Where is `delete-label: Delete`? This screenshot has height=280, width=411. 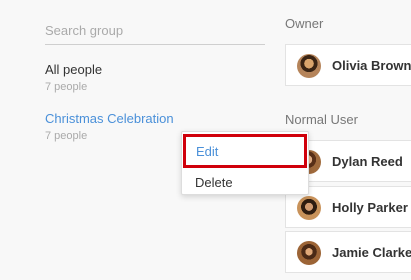
delete-label: Delete is located at coordinates (214, 182).